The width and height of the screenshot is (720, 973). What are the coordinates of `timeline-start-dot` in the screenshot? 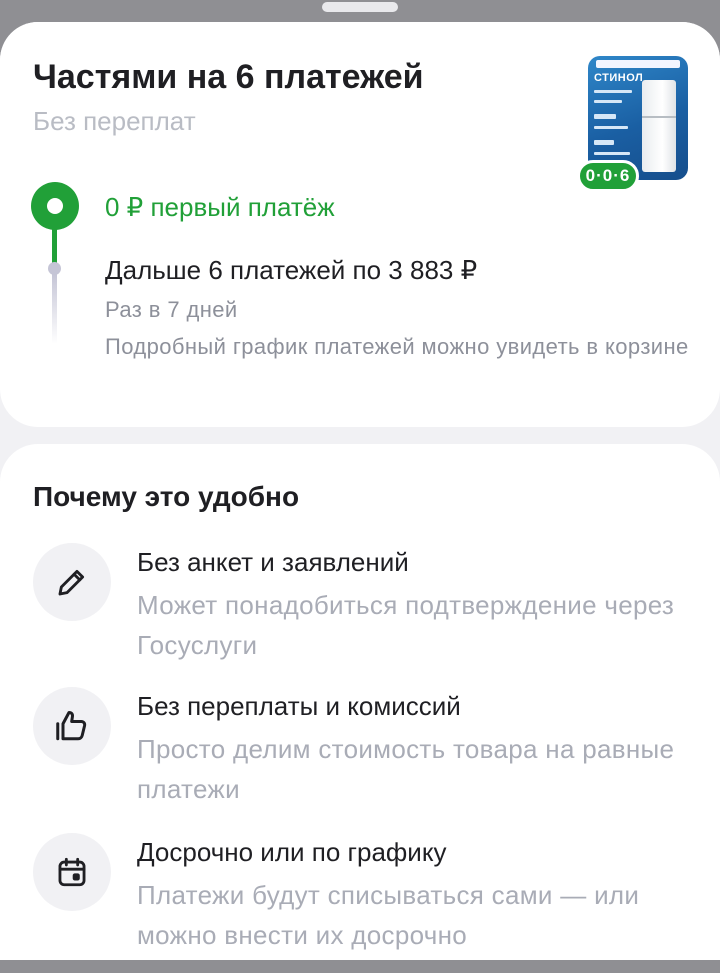 It's located at (55, 206).